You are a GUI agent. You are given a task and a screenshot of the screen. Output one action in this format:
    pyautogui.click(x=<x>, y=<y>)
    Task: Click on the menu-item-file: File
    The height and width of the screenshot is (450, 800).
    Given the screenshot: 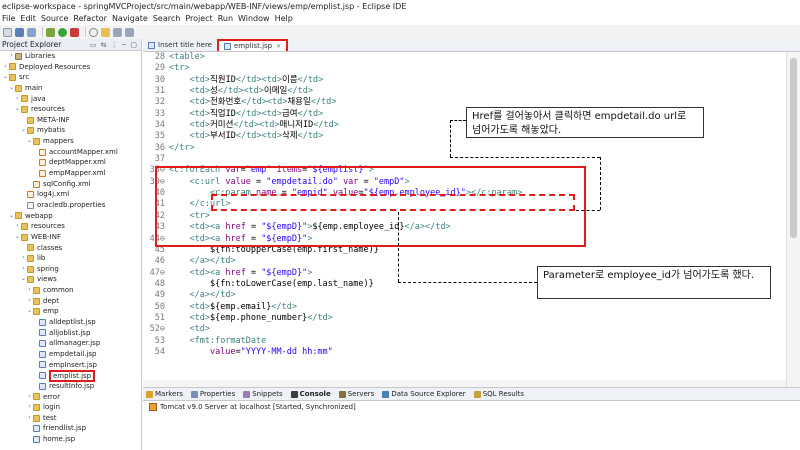 What is the action you would take?
    pyautogui.click(x=8, y=19)
    